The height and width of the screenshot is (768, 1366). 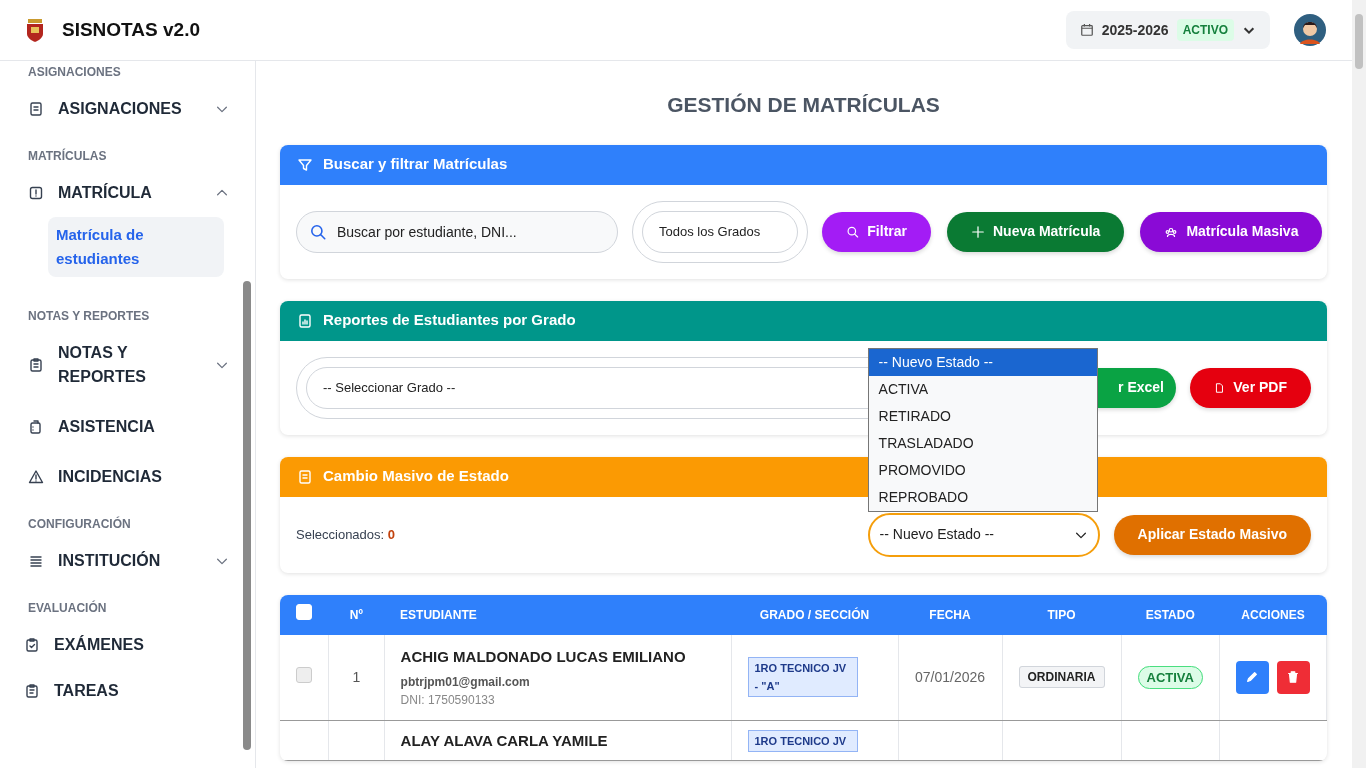 I want to click on column-header: TIPO, so click(x=1061, y=614).